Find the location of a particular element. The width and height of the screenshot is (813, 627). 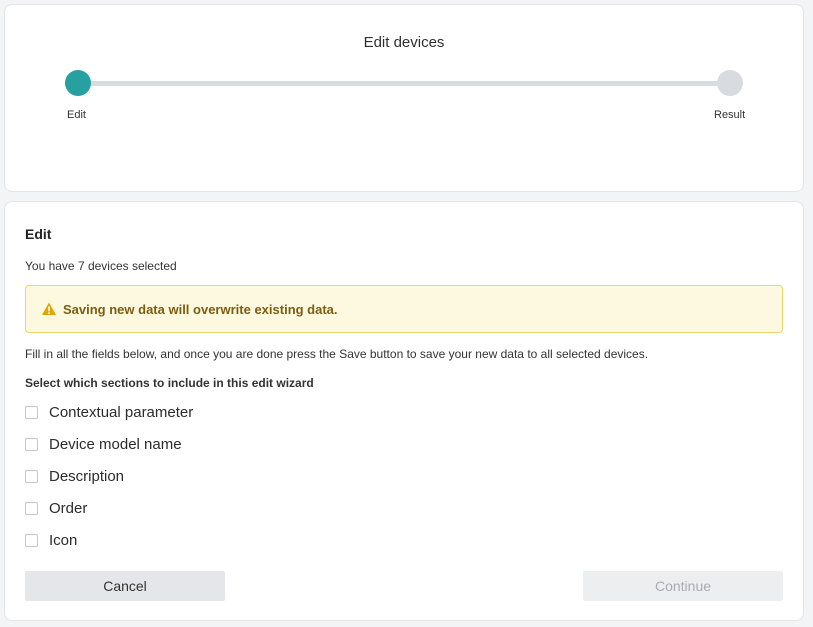

section-option-label: Description is located at coordinates (87, 476).